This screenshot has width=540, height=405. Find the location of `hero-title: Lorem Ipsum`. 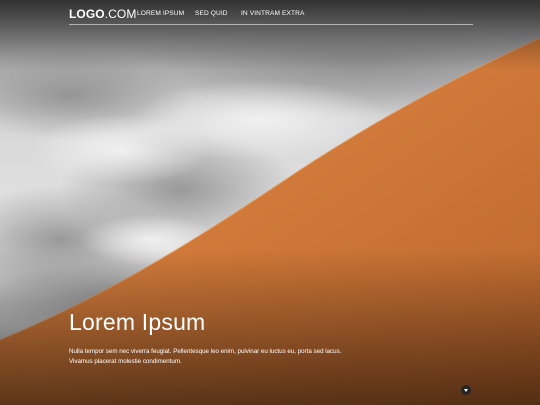

hero-title: Lorem Ipsum is located at coordinates (137, 322).